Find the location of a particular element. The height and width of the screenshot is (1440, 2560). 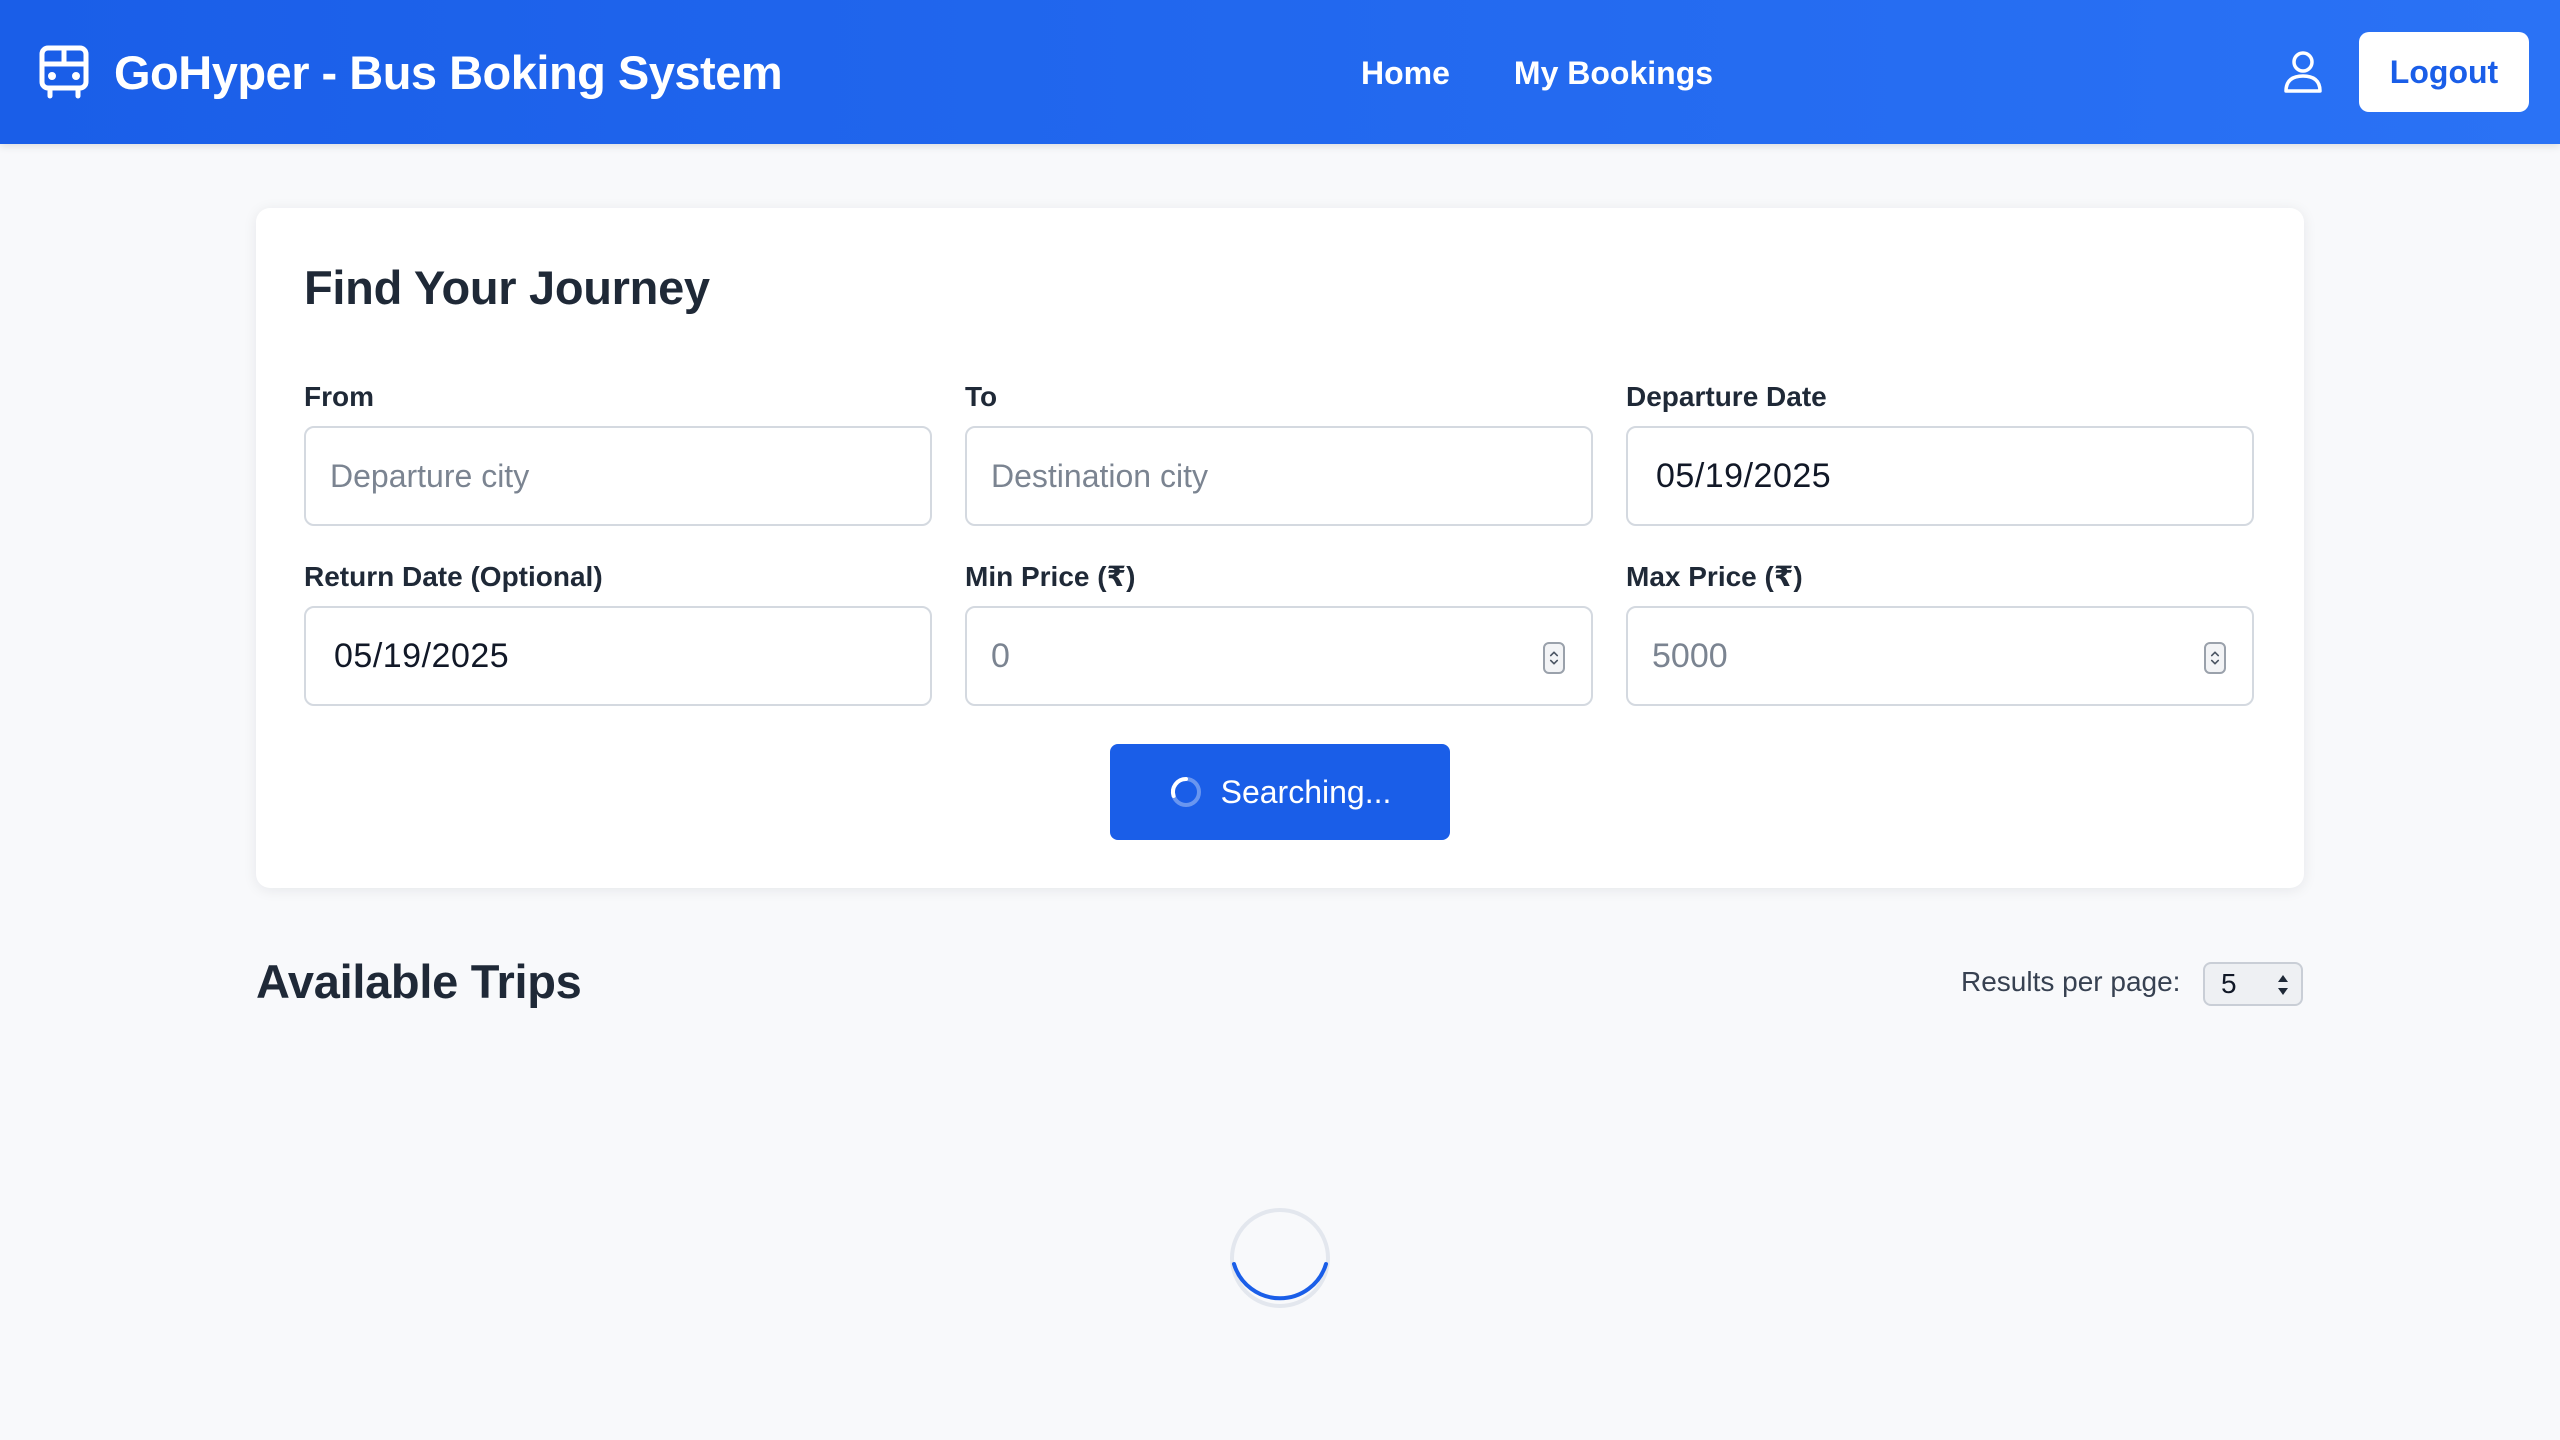

results-per-page-select: 5 is located at coordinates (2253, 984).